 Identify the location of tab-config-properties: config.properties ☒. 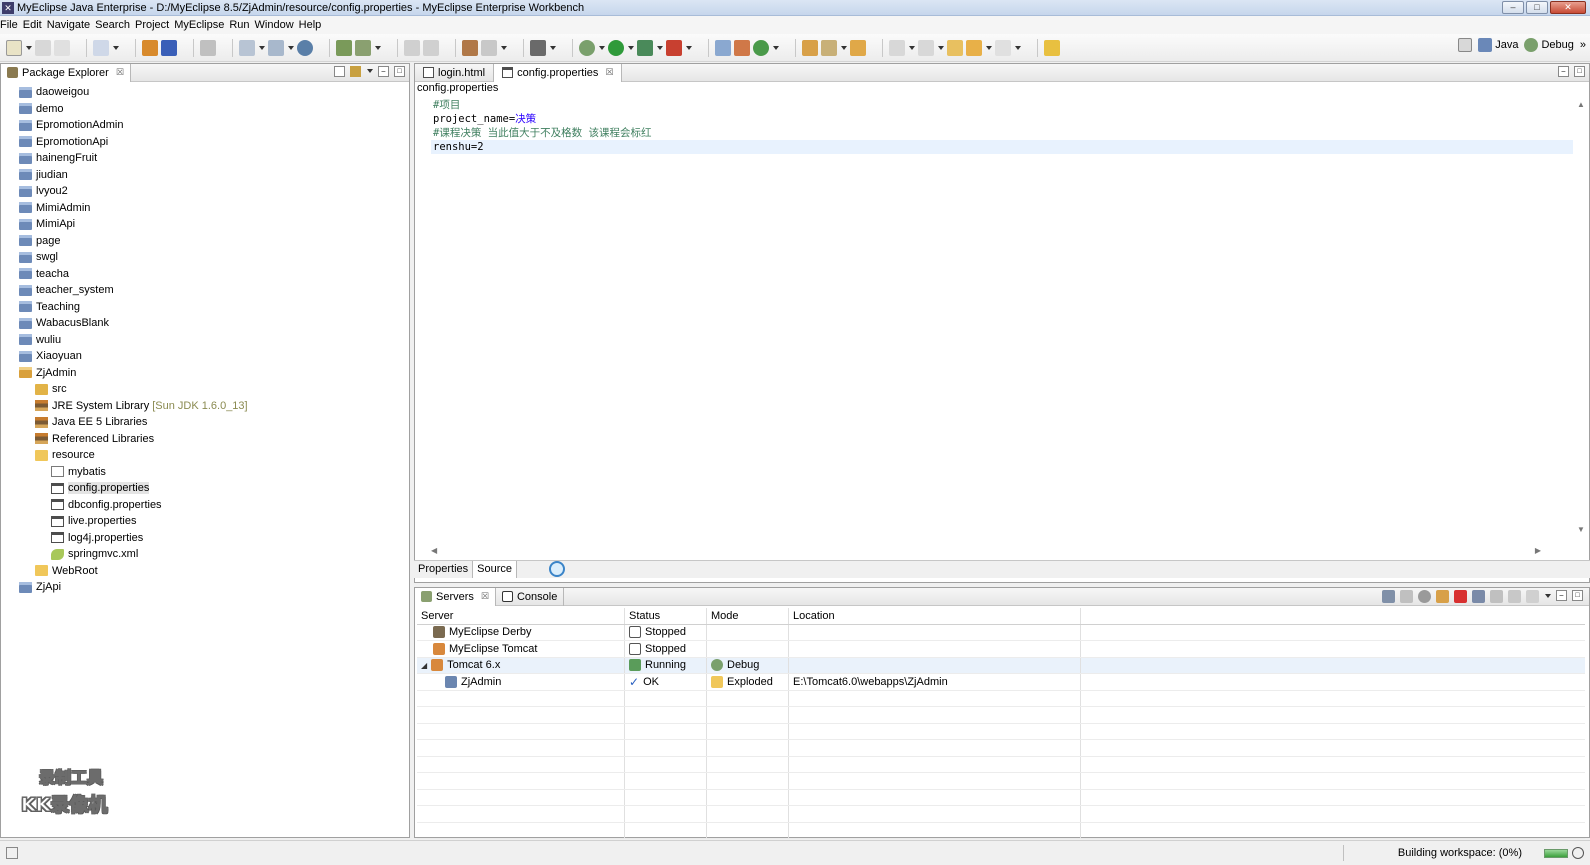
(558, 72).